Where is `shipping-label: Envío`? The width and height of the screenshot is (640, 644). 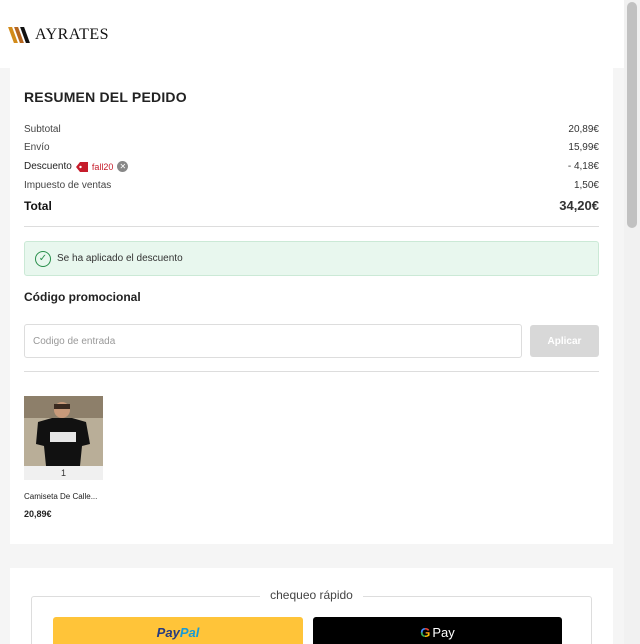
shipping-label: Envío is located at coordinates (37, 147).